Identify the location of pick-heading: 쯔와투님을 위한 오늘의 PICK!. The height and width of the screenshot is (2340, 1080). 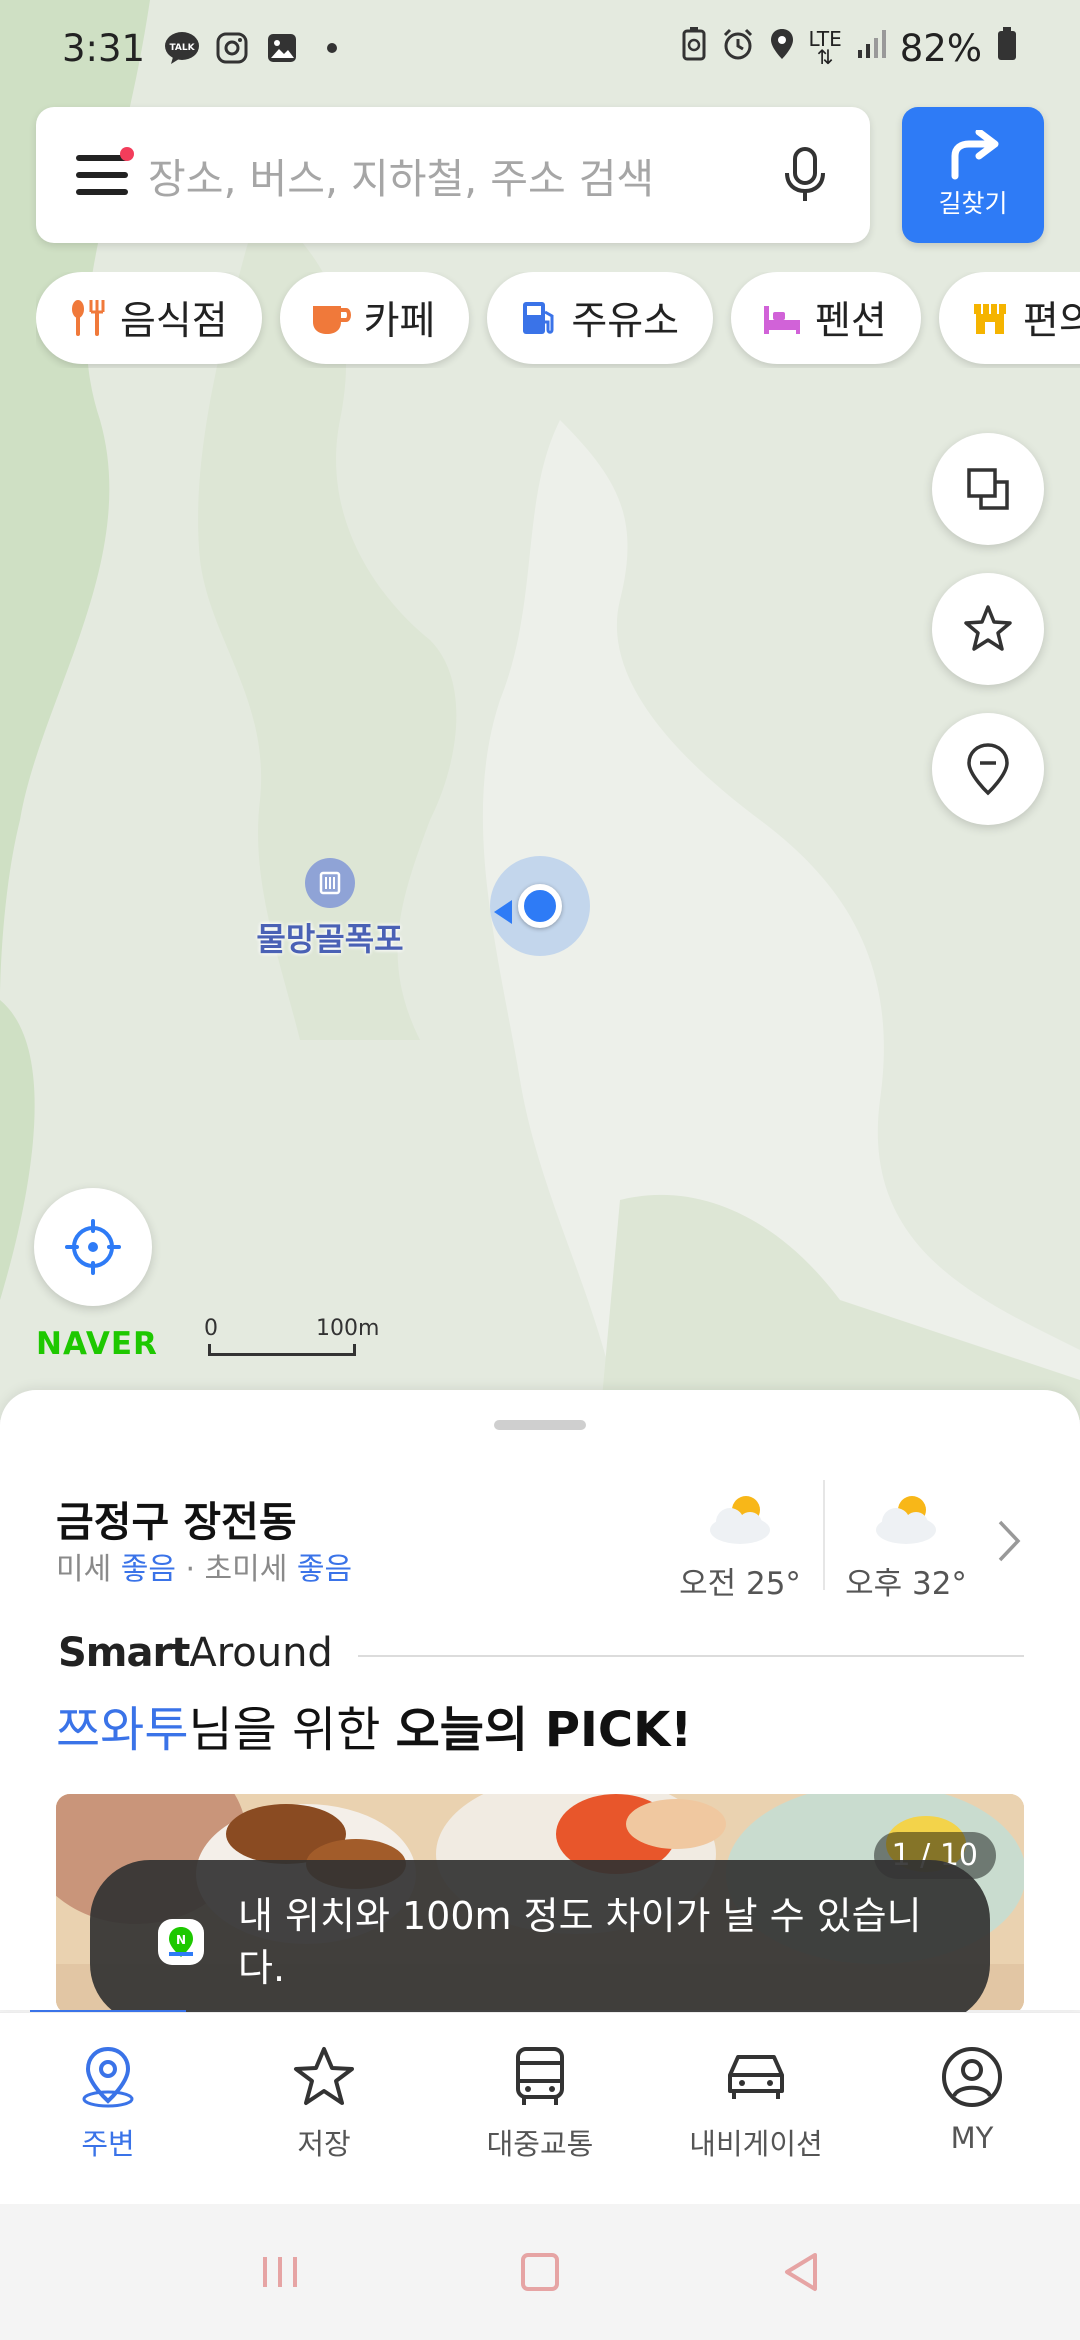
(374, 1725).